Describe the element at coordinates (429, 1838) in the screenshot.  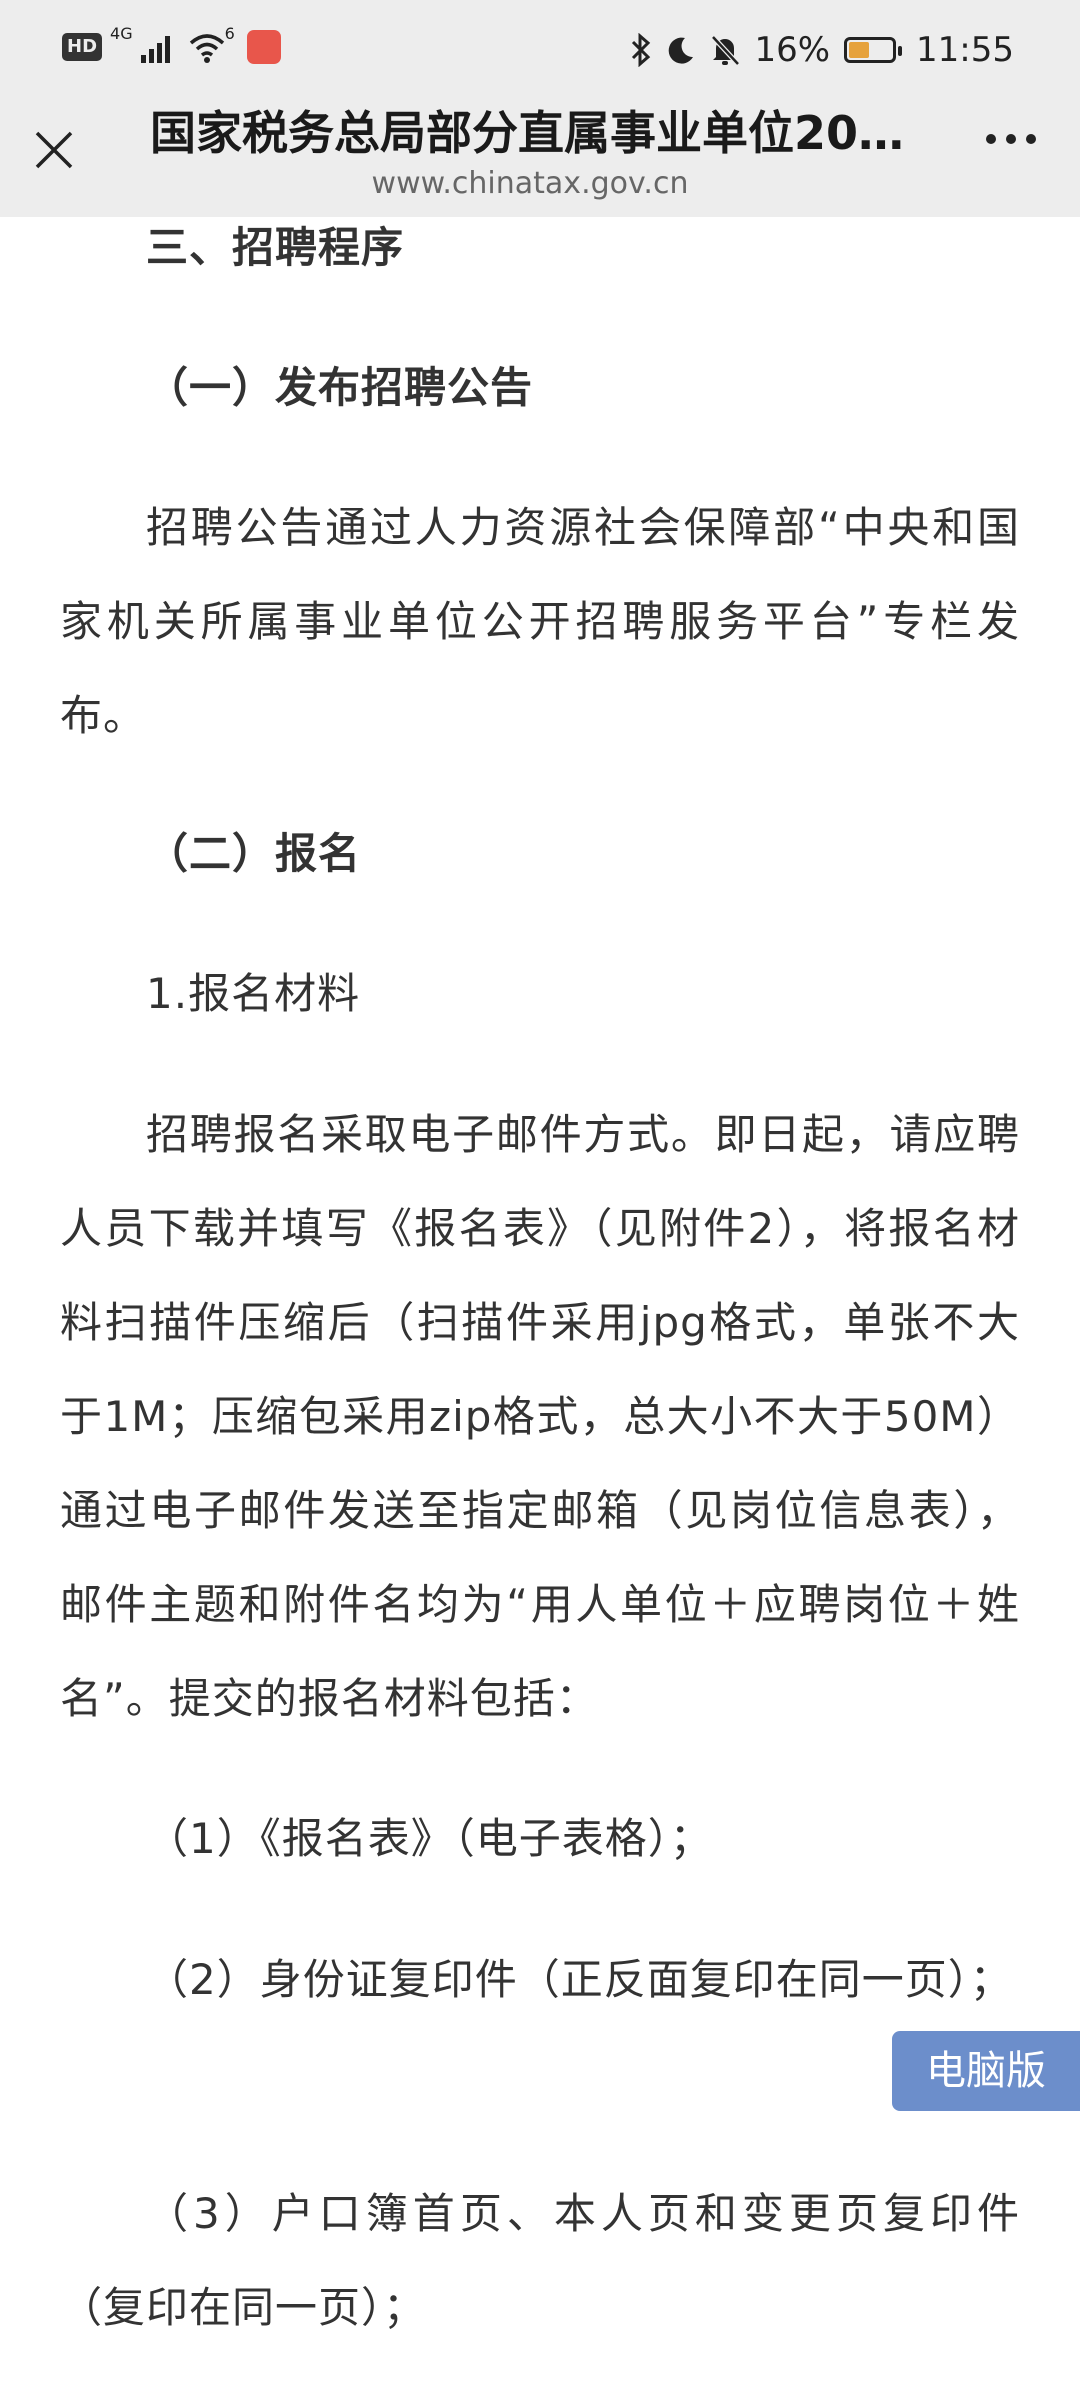
I see `material-item-1: （1）《报名表》（电子表格）；` at that location.